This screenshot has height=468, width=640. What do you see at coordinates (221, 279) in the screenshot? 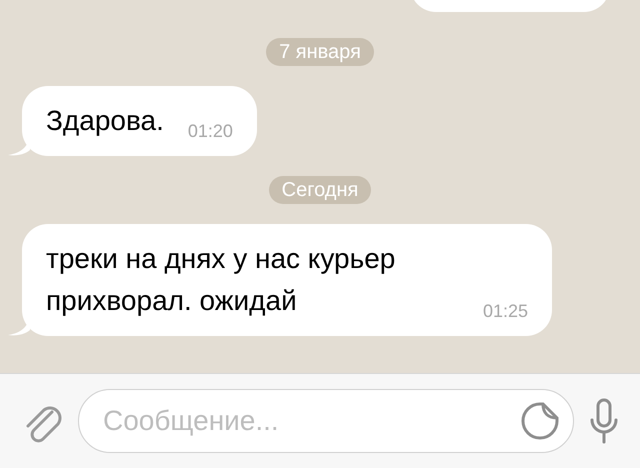
I see `message-text: треки на днях у нас курьер прихворал. ожидай` at bounding box center [221, 279].